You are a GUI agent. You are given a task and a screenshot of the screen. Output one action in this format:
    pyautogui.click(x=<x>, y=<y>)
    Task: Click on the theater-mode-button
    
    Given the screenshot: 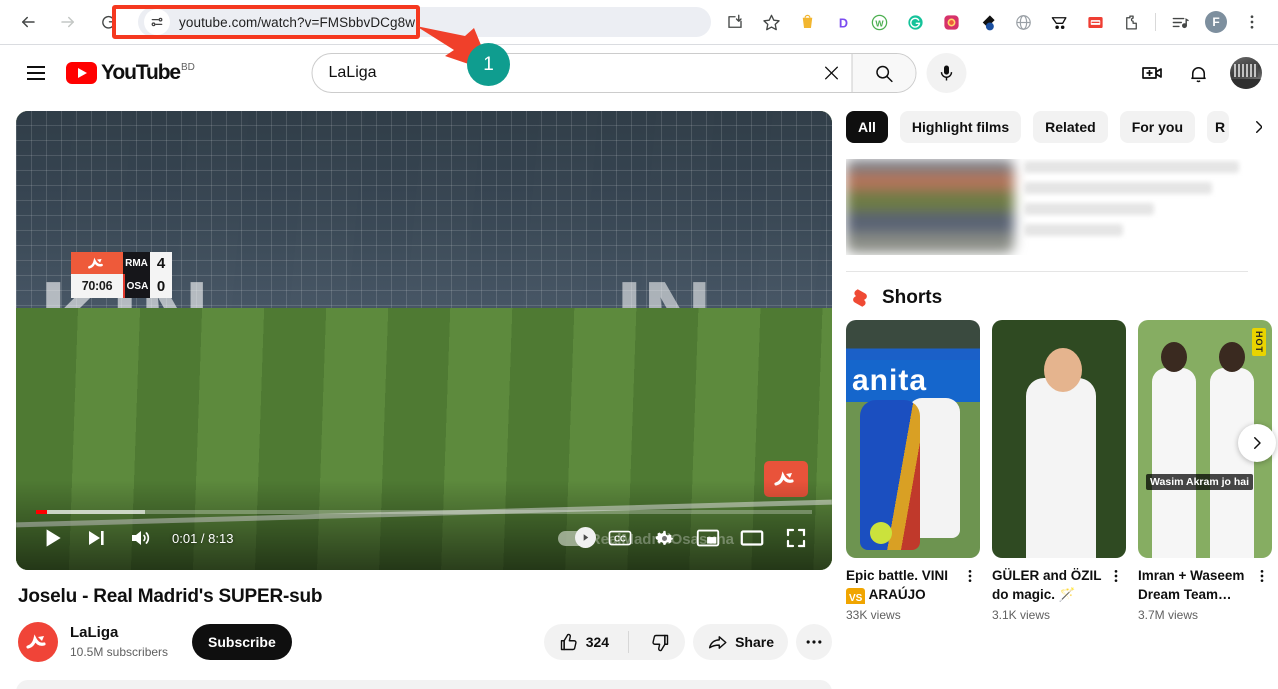 What is the action you would take?
    pyautogui.click(x=752, y=538)
    